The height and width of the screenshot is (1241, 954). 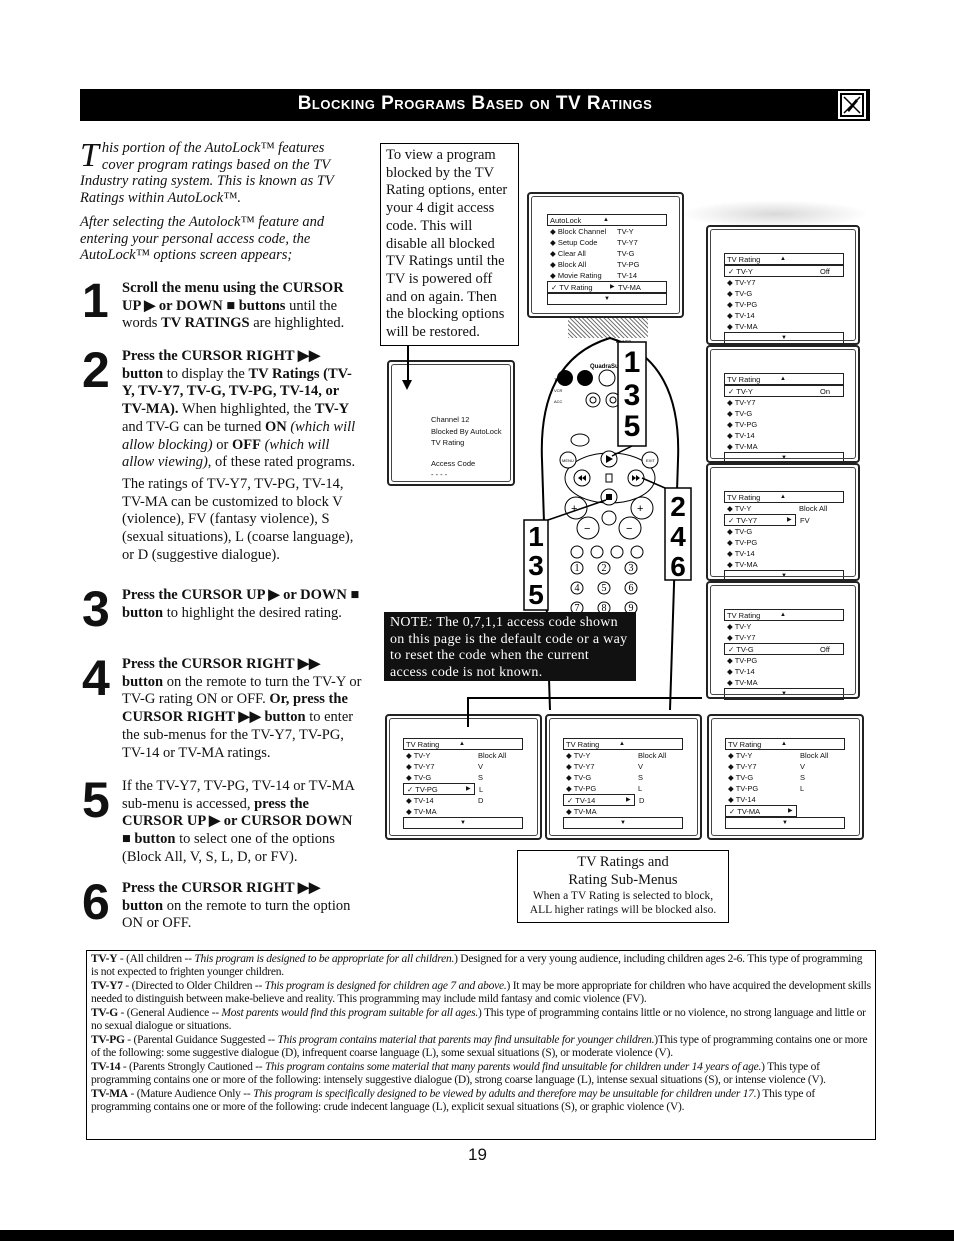 I want to click on menu-item: ◆ Block Channel TV-Y, so click(x=607, y=231).